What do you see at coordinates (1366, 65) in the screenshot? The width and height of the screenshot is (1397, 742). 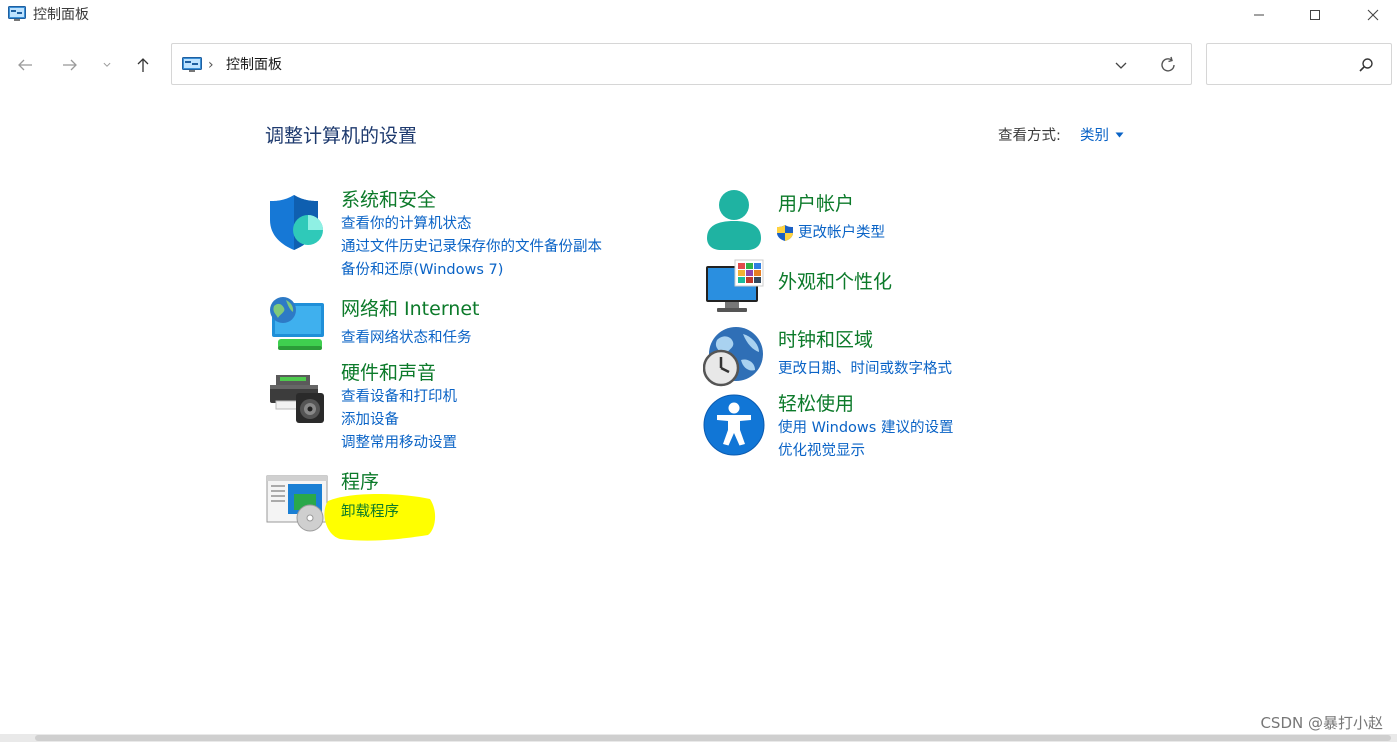 I see `search-icon` at bounding box center [1366, 65].